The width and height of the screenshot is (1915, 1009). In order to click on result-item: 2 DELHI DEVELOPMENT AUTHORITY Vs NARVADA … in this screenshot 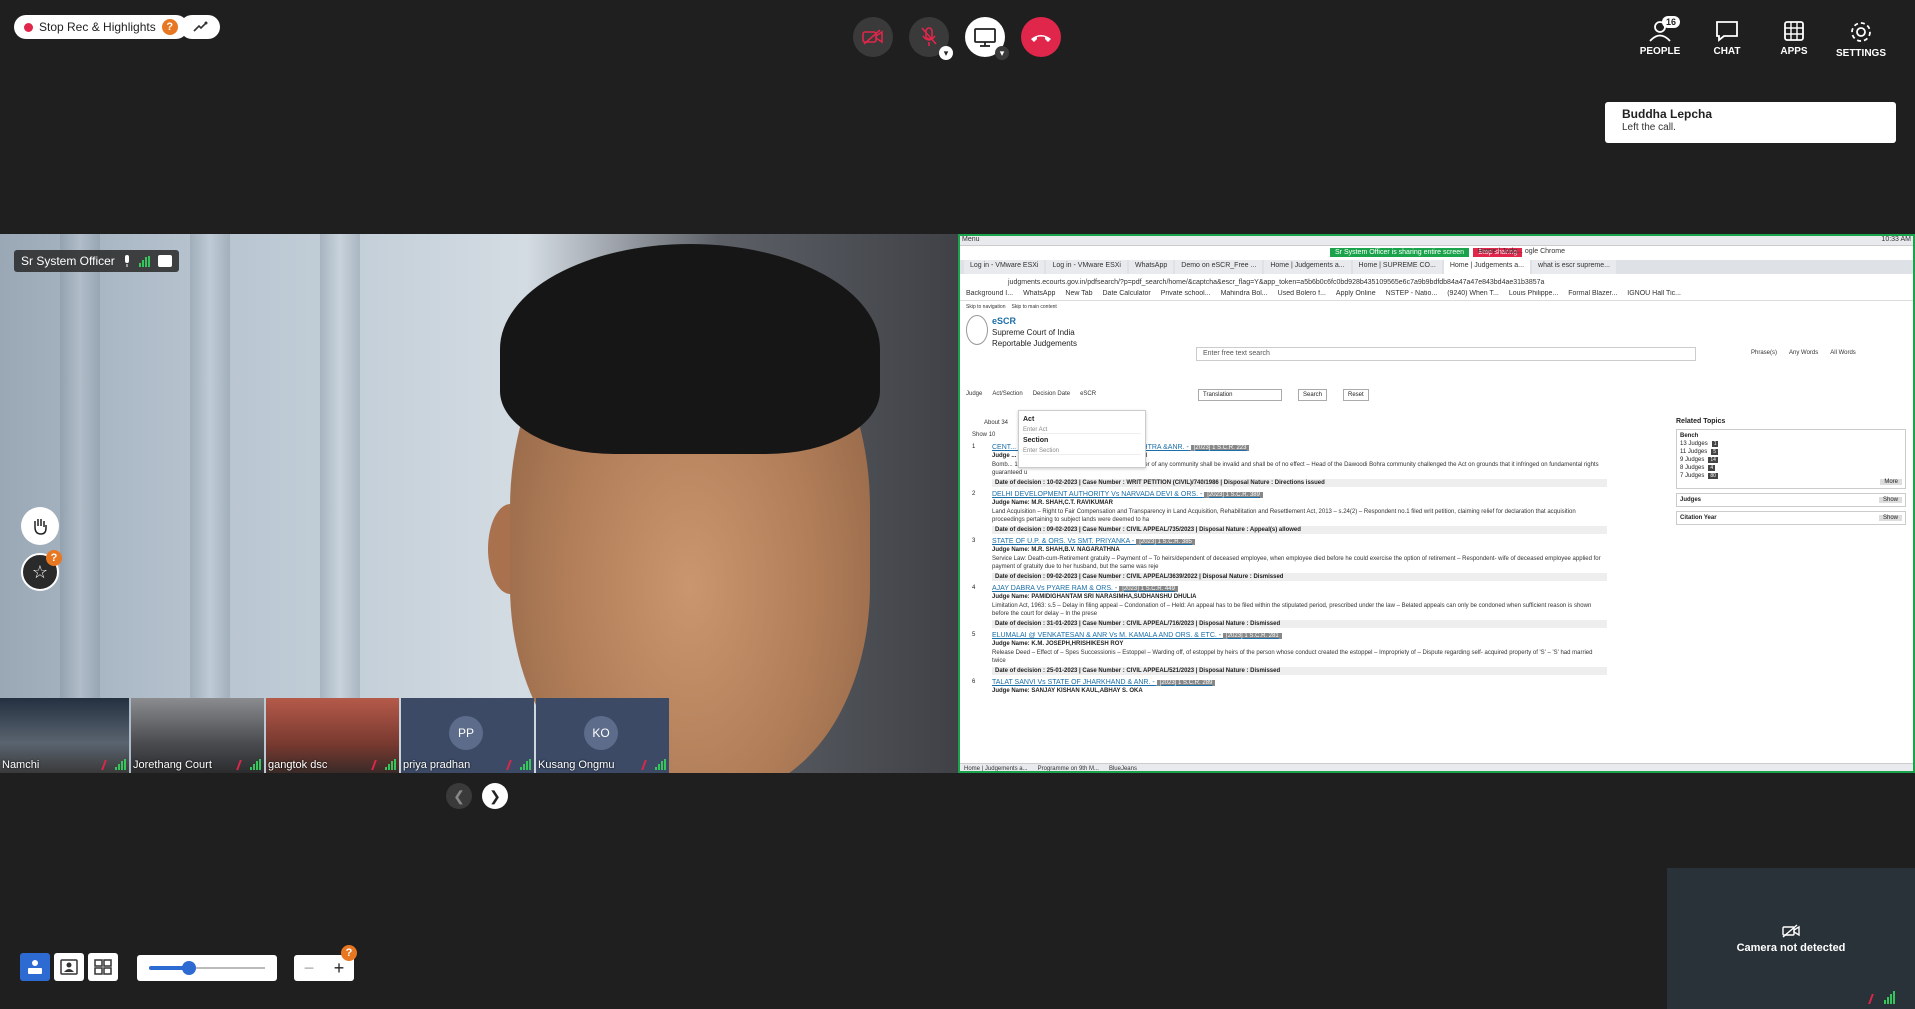, I will do `click(1289, 512)`.